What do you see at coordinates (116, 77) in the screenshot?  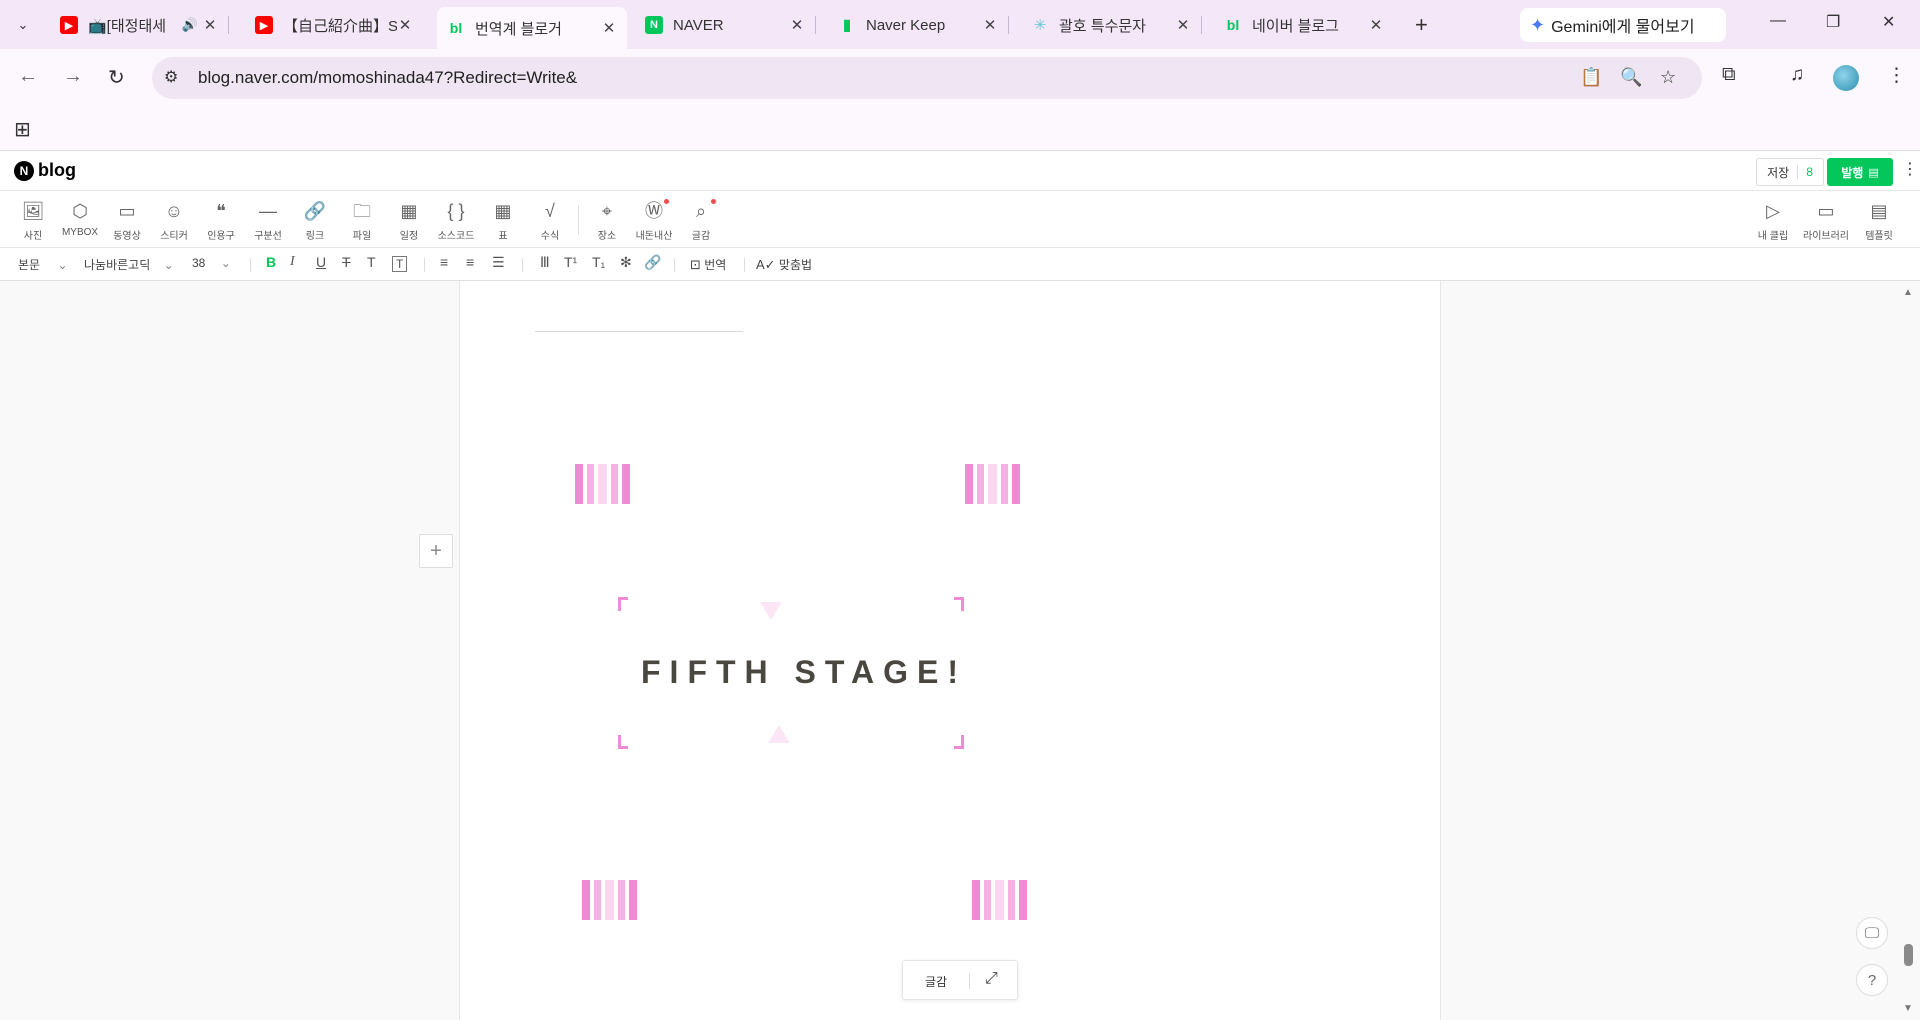 I see `reload-icon: ↻` at bounding box center [116, 77].